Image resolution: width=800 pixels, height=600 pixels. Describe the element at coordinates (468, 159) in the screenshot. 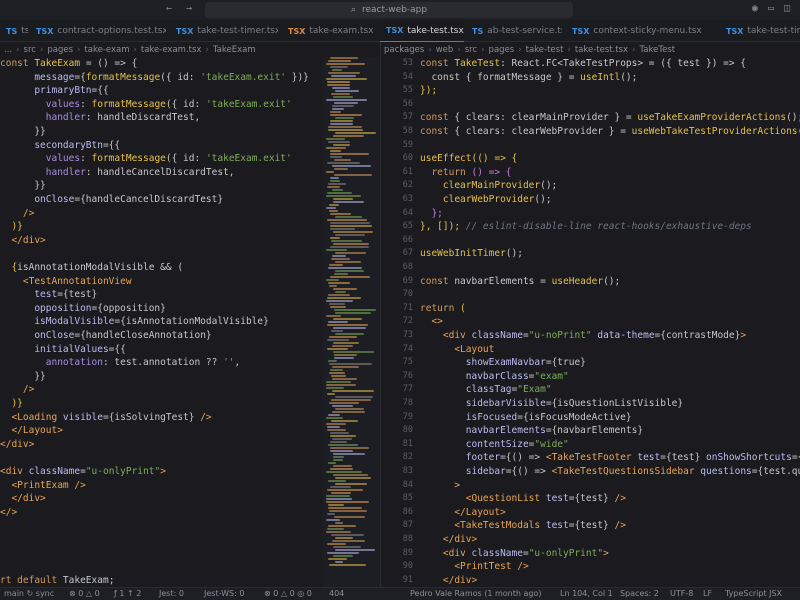

I see `code-line: useEffect(() => {` at that location.